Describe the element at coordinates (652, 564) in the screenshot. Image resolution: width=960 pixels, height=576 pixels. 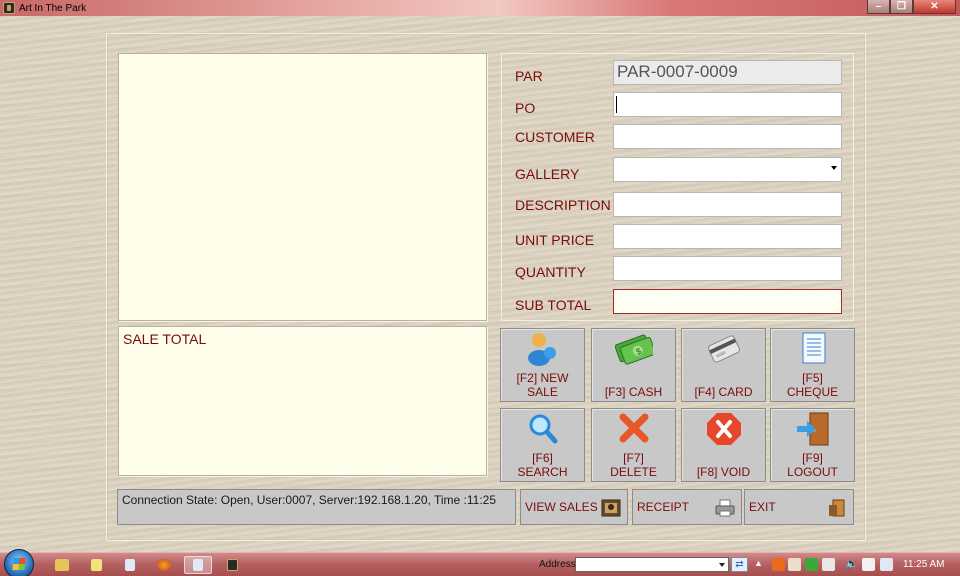
I see `address-input` at that location.